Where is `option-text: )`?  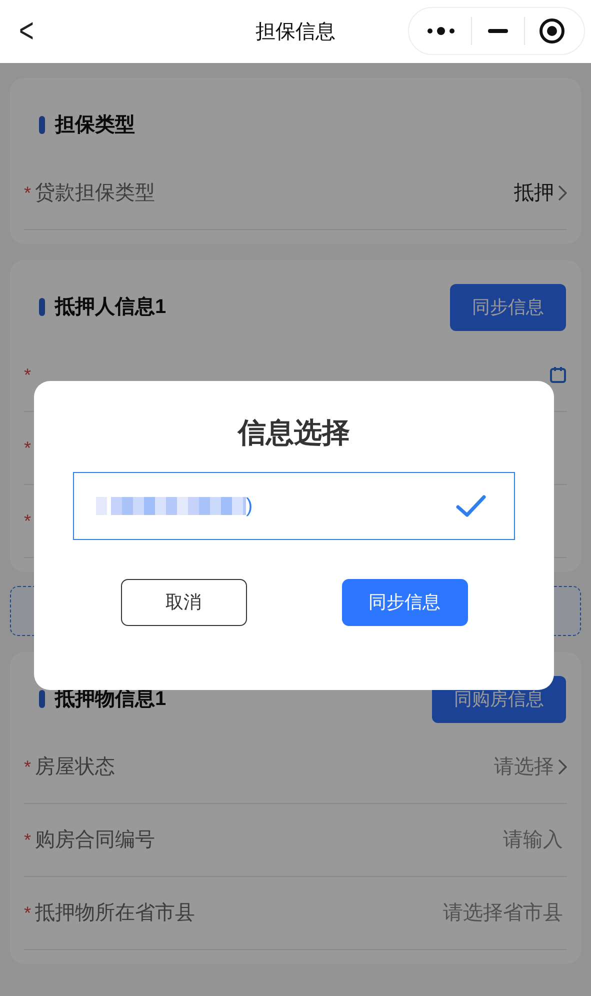
option-text: ) is located at coordinates (249, 506).